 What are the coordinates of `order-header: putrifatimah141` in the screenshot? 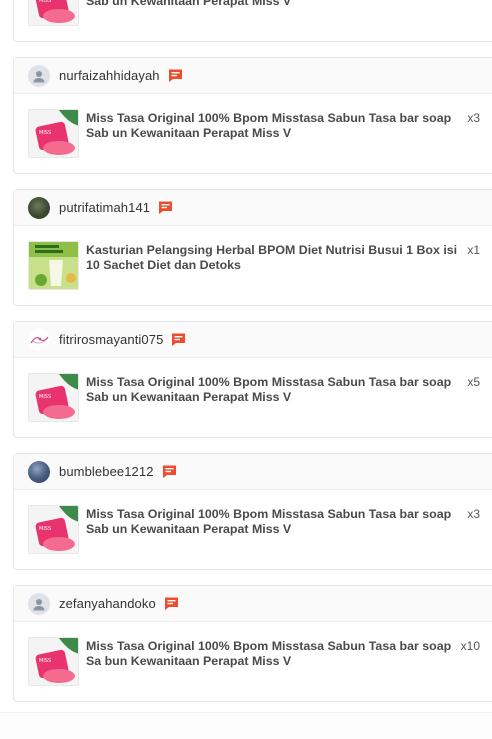 It's located at (253, 208).